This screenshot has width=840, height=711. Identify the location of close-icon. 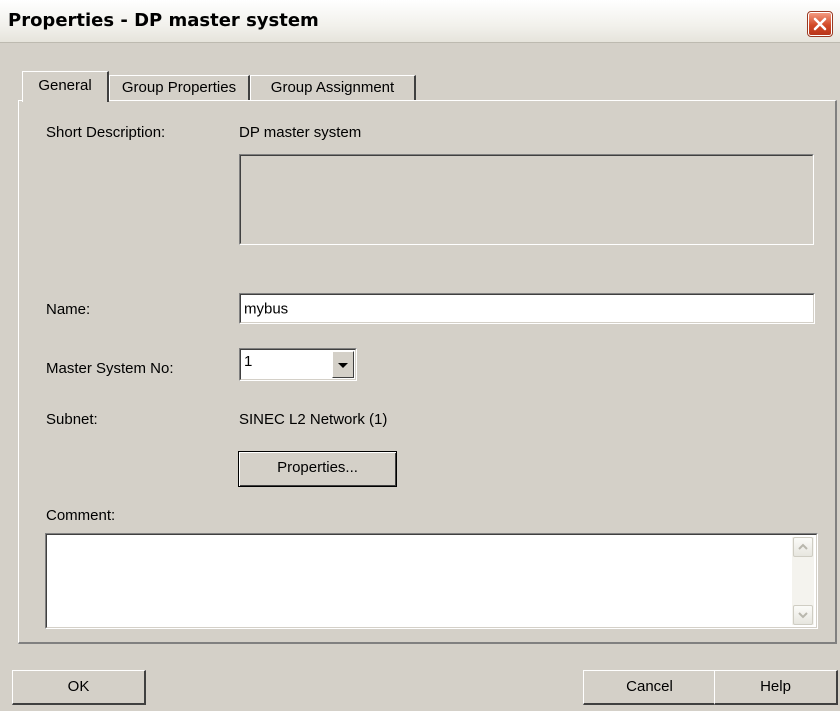
(820, 24).